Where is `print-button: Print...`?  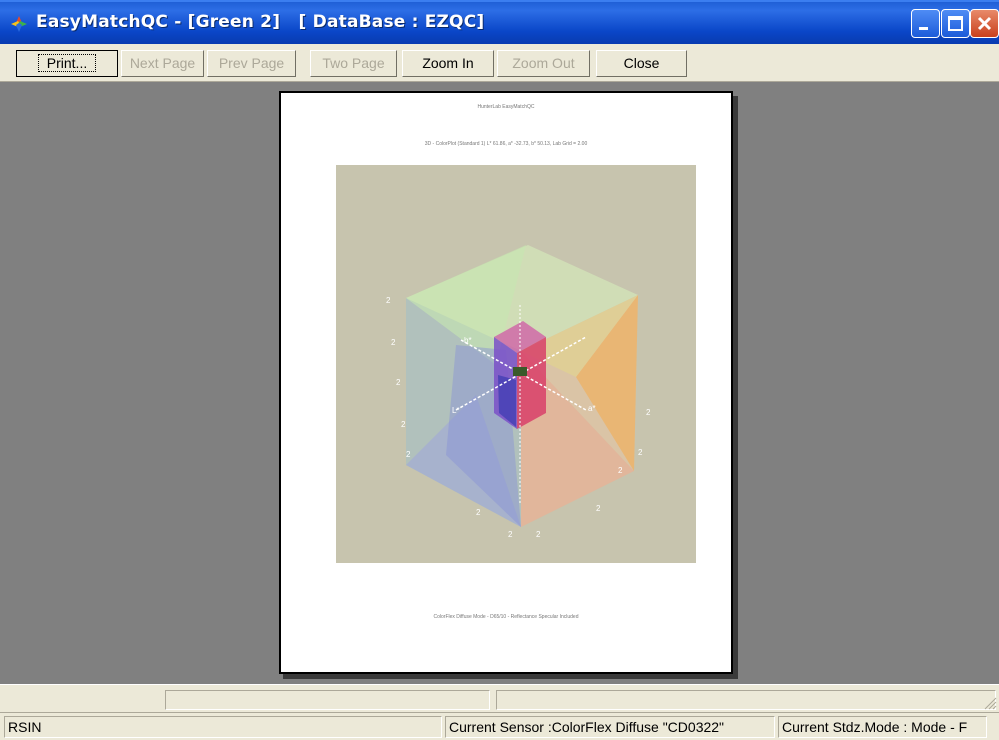
print-button: Print... is located at coordinates (67, 63).